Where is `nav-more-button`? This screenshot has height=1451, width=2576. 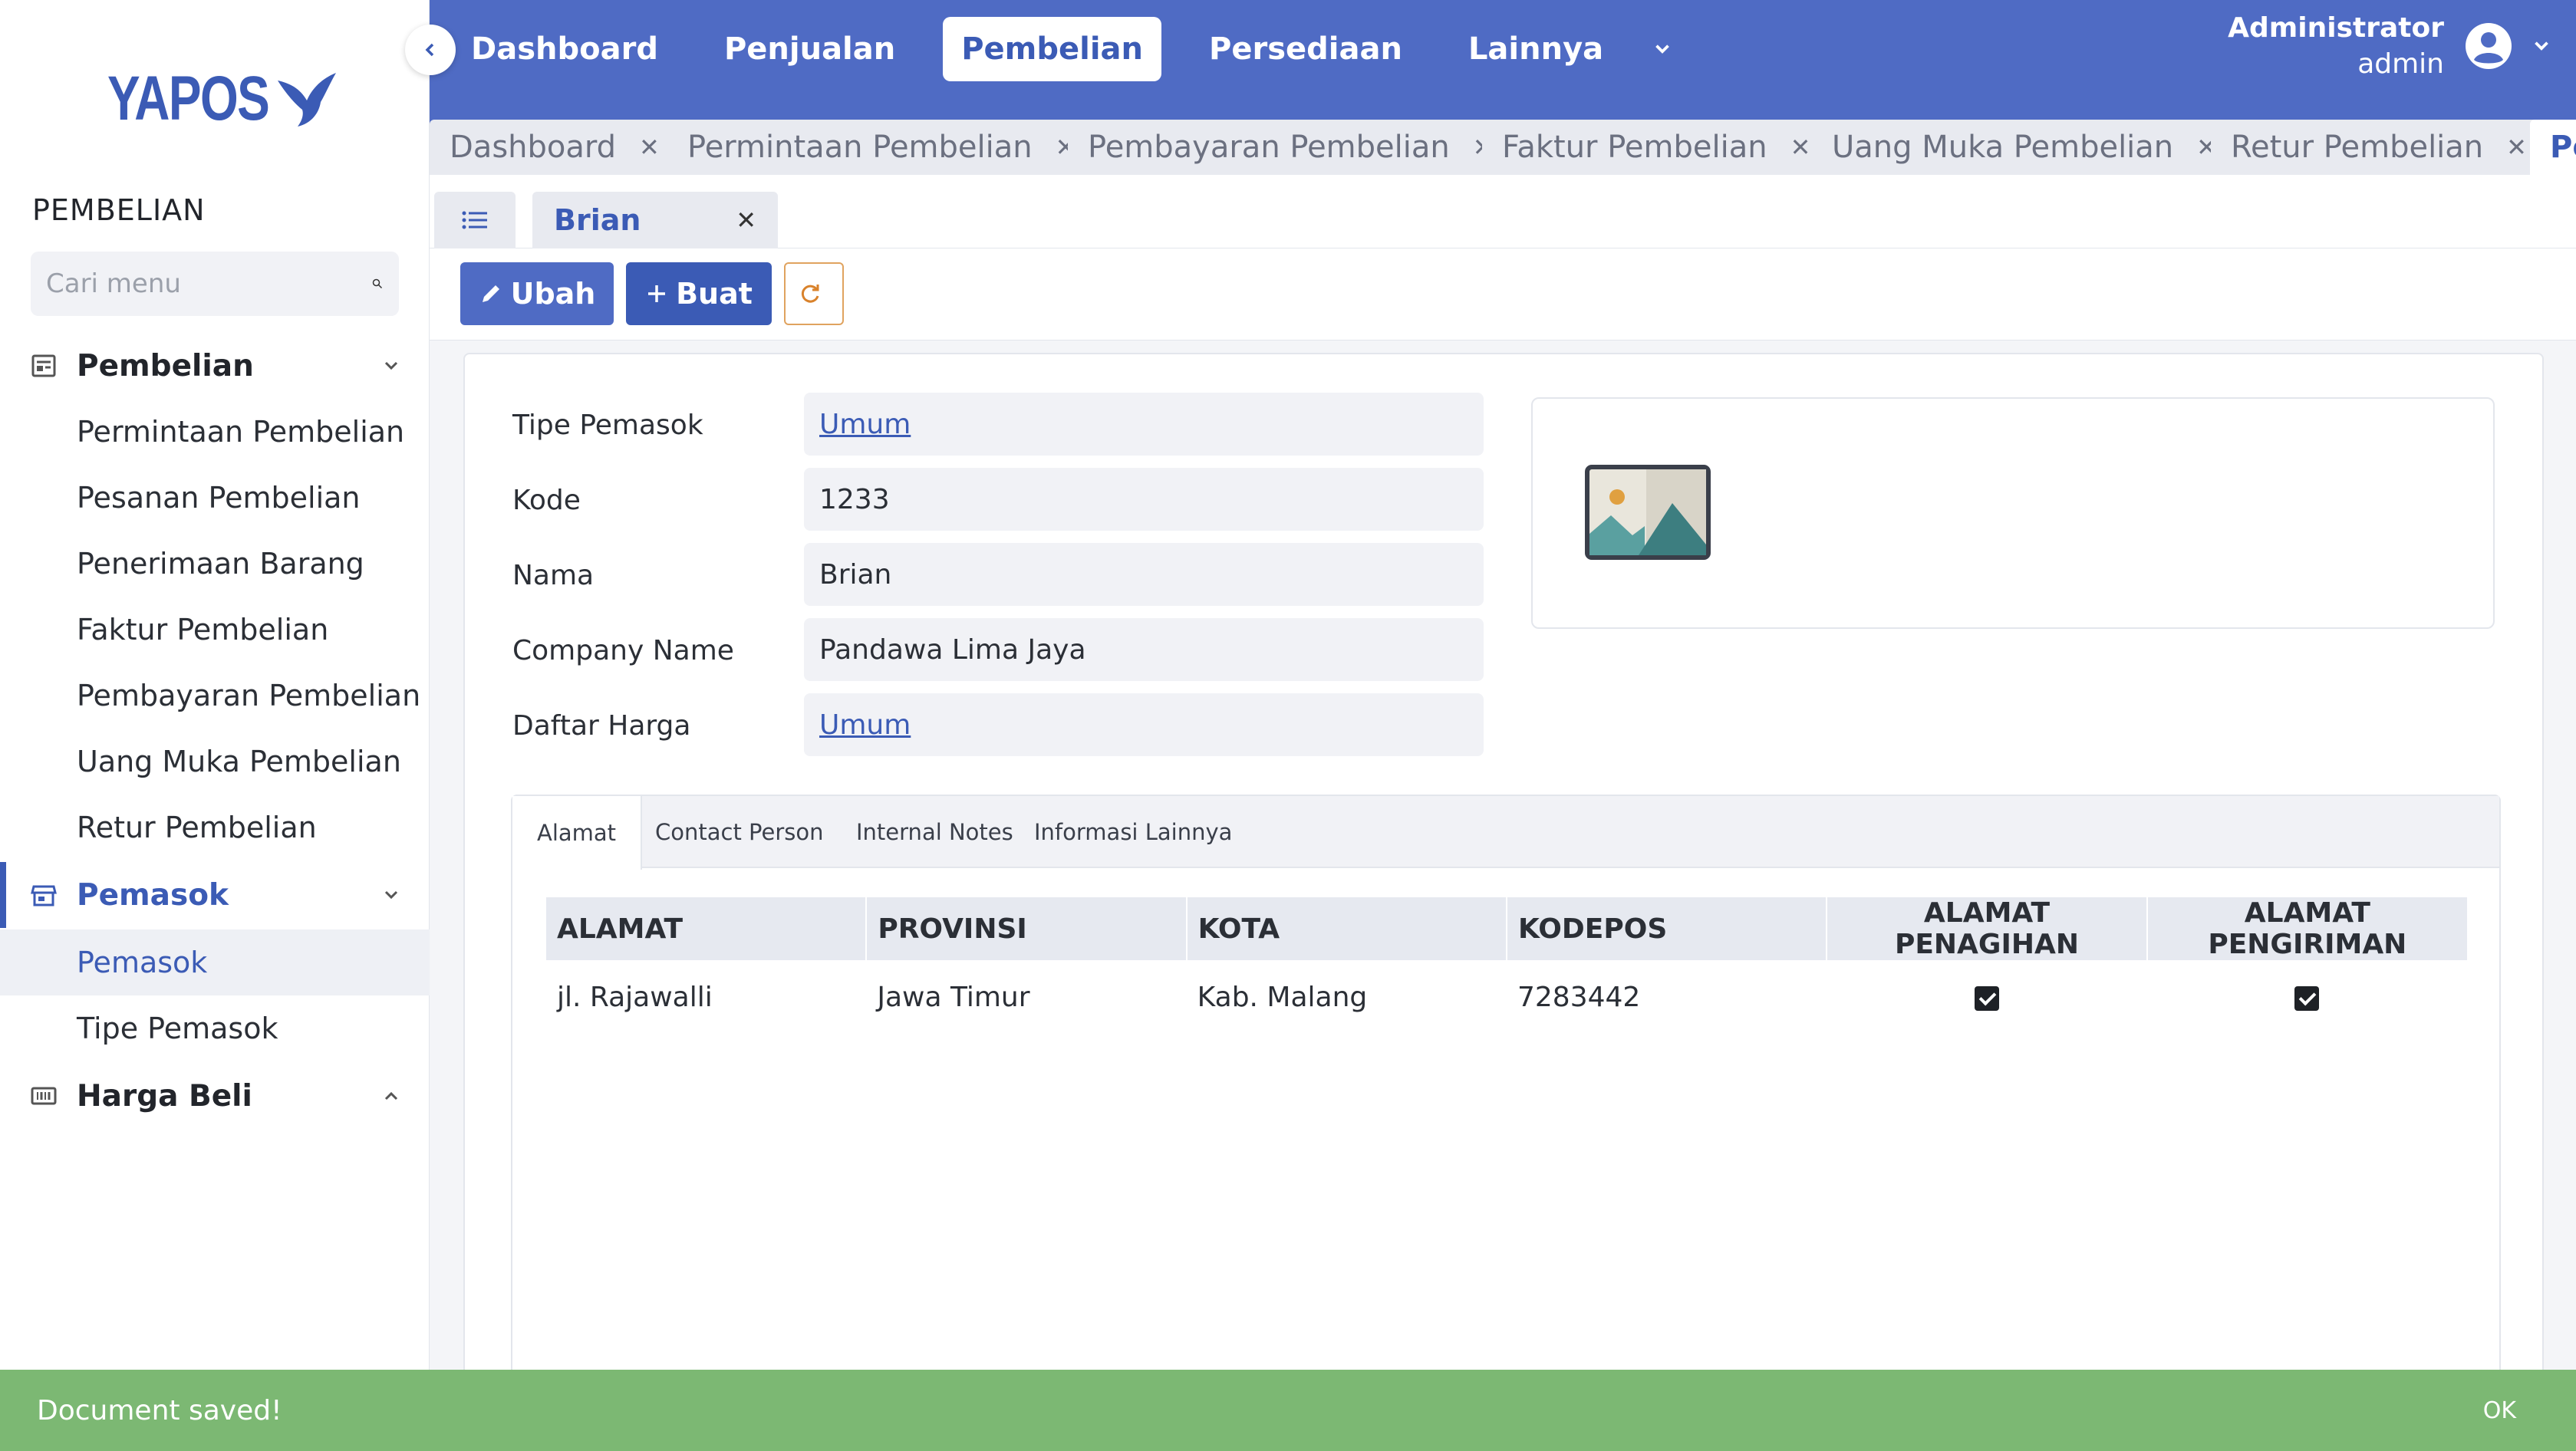 nav-more-button is located at coordinates (1666, 49).